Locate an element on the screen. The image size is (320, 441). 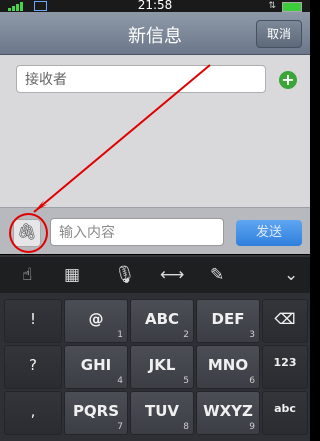
key-1: @1 is located at coordinates (96, 321).